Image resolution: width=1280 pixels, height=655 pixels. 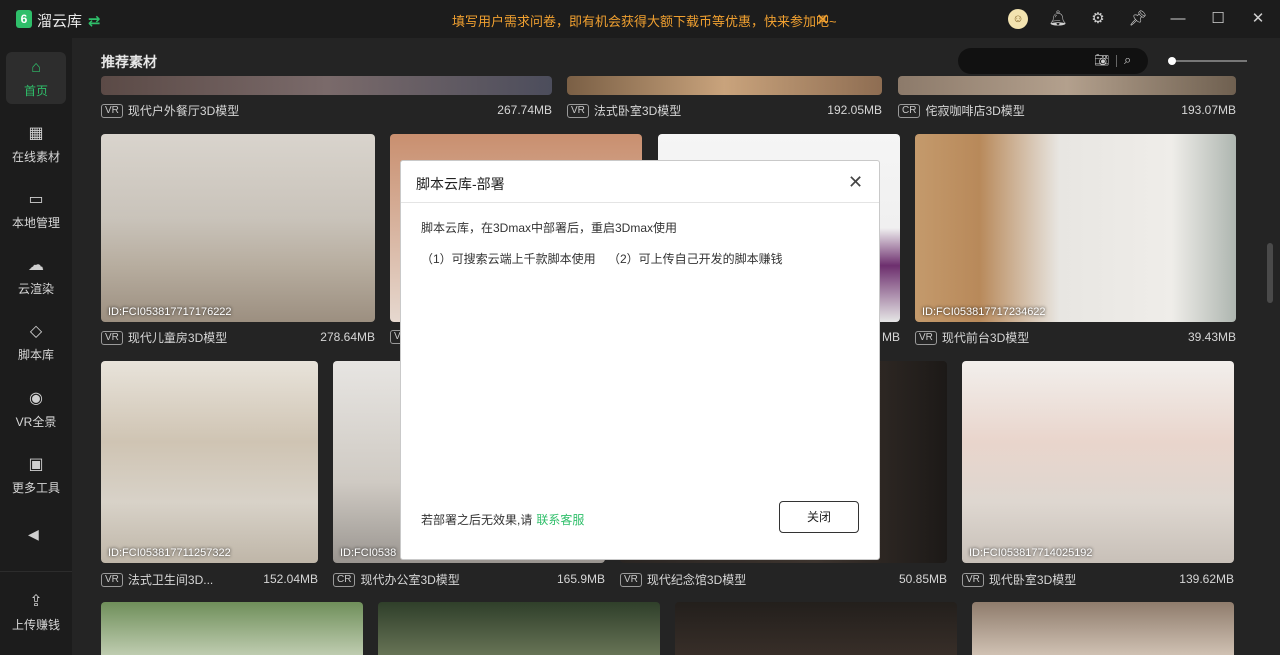 What do you see at coordinates (290, 579) in the screenshot?
I see `card-size: 152.04MB` at bounding box center [290, 579].